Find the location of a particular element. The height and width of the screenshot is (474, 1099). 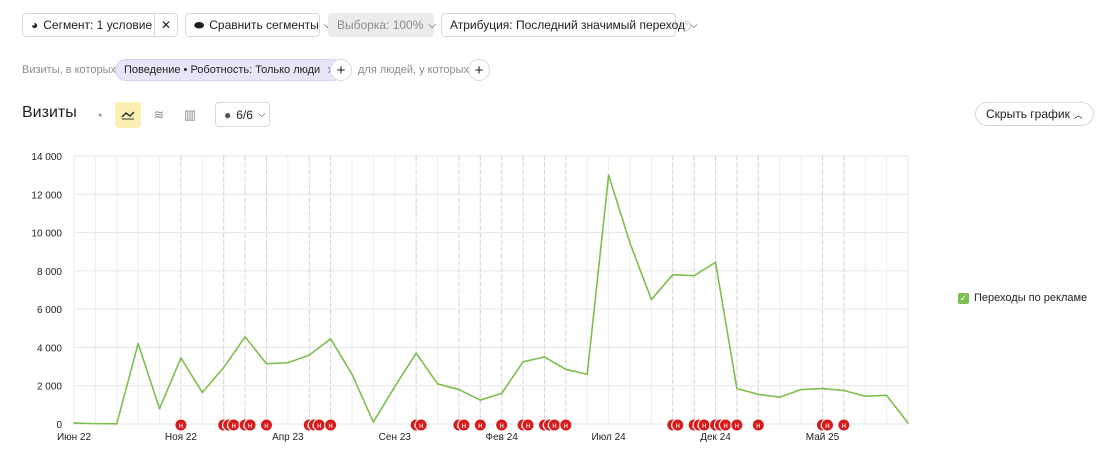

pie-chart-icon: ◔ is located at coordinates (99, 115).